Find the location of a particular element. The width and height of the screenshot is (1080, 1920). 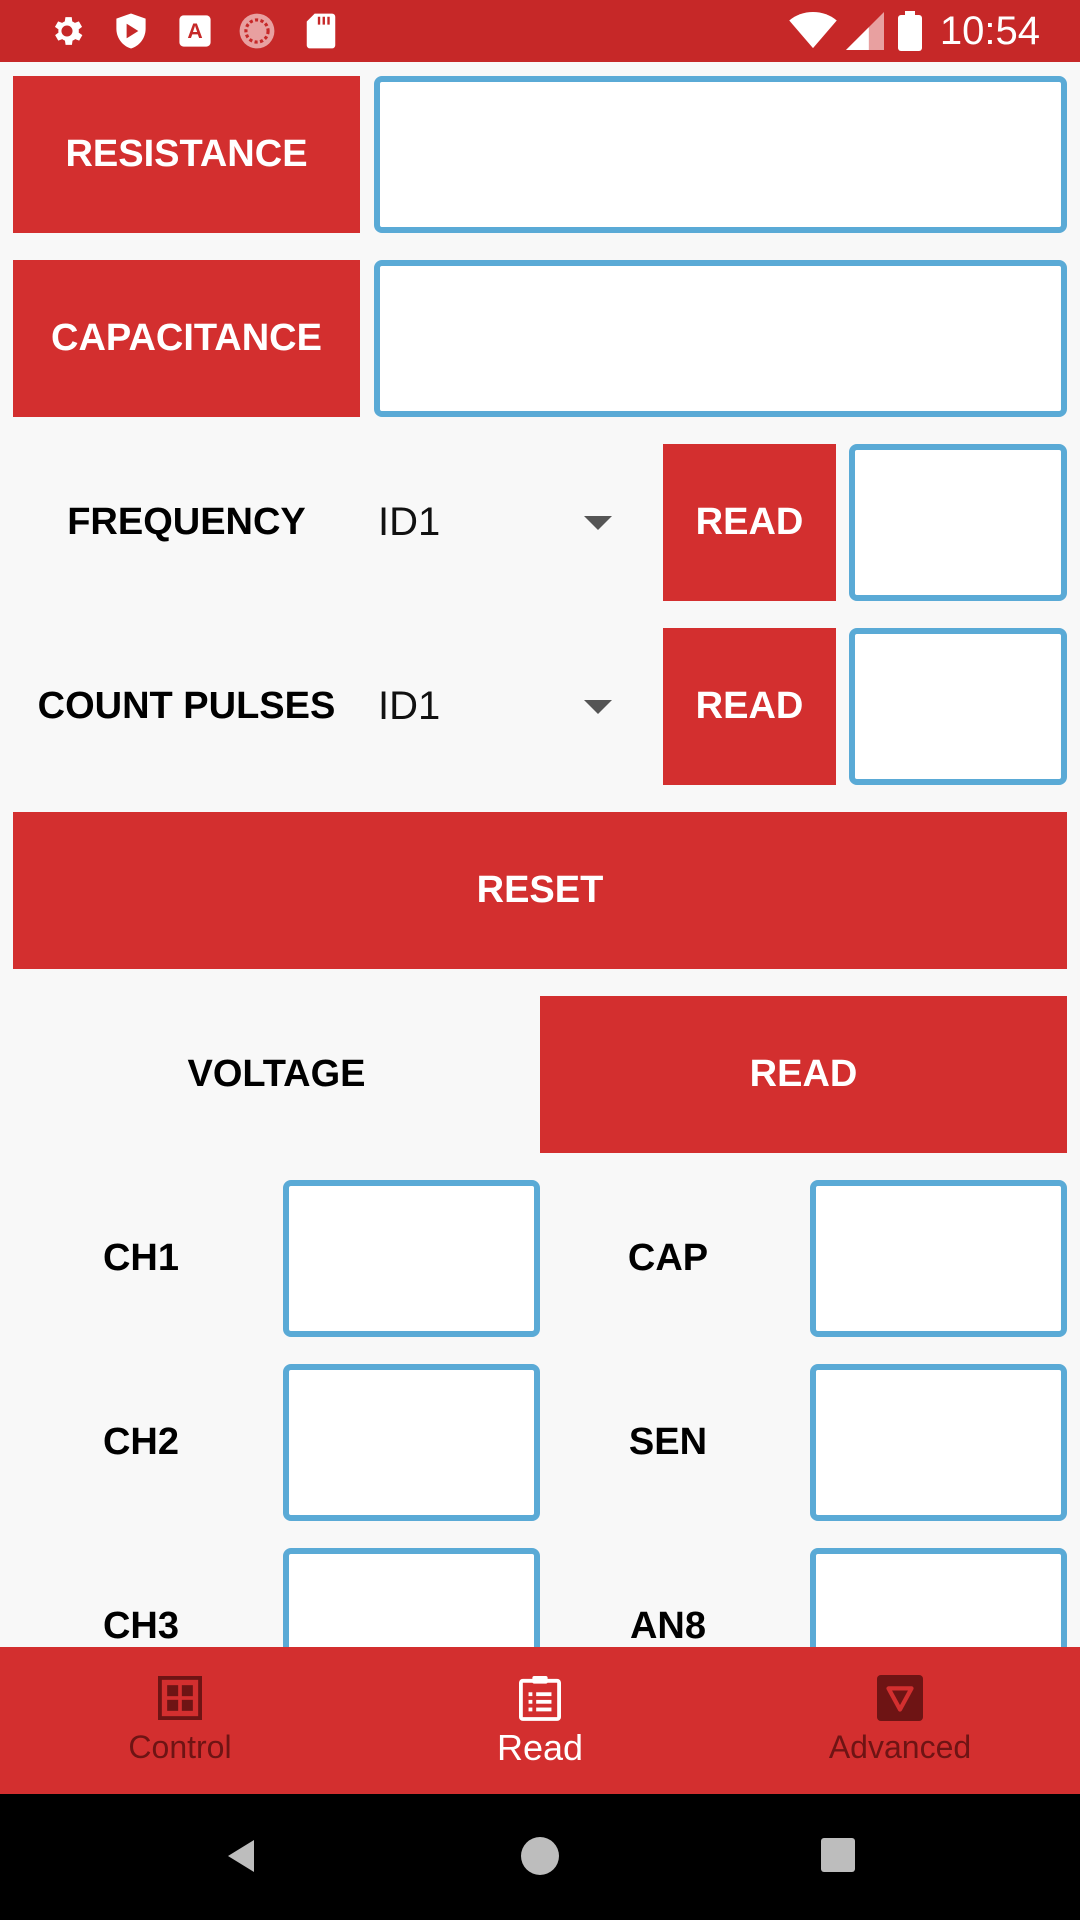

home-icon is located at coordinates (540, 1856).